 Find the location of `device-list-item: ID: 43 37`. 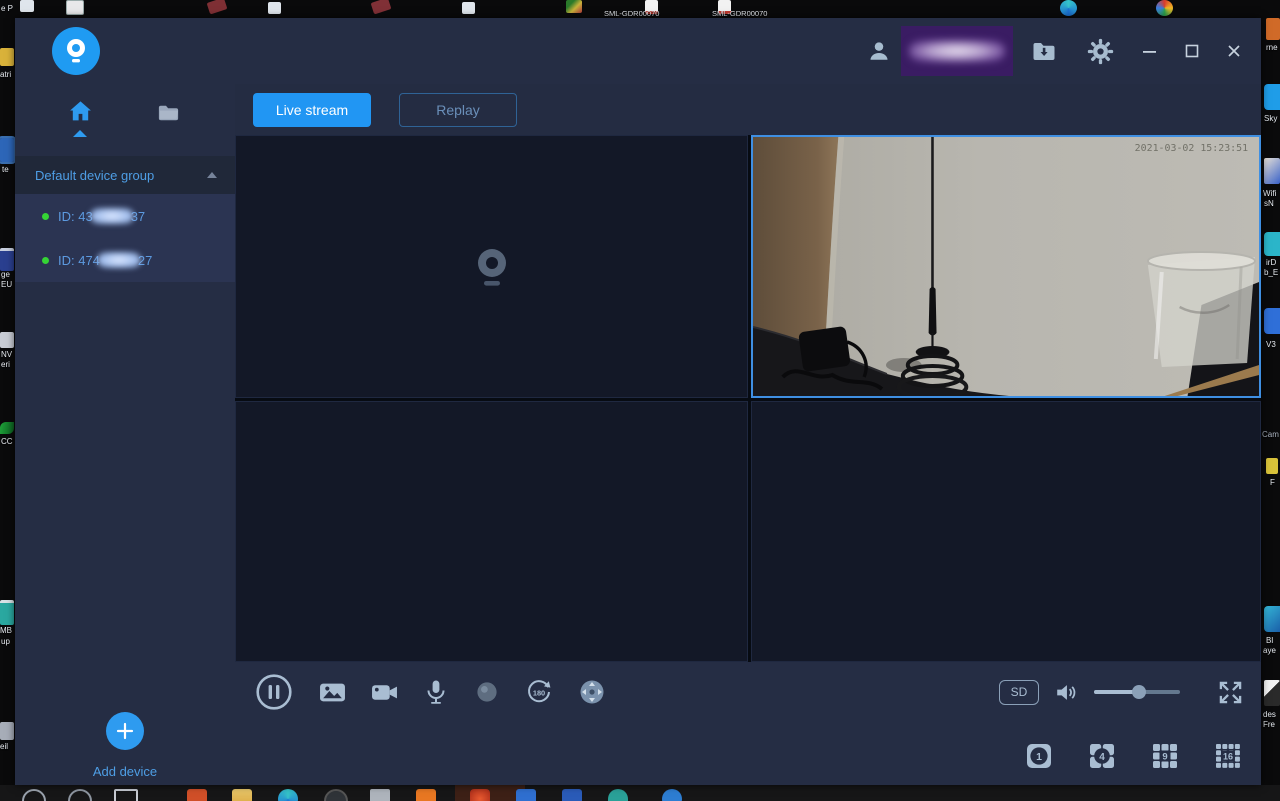

device-list-item: ID: 43 37 is located at coordinates (125, 216).